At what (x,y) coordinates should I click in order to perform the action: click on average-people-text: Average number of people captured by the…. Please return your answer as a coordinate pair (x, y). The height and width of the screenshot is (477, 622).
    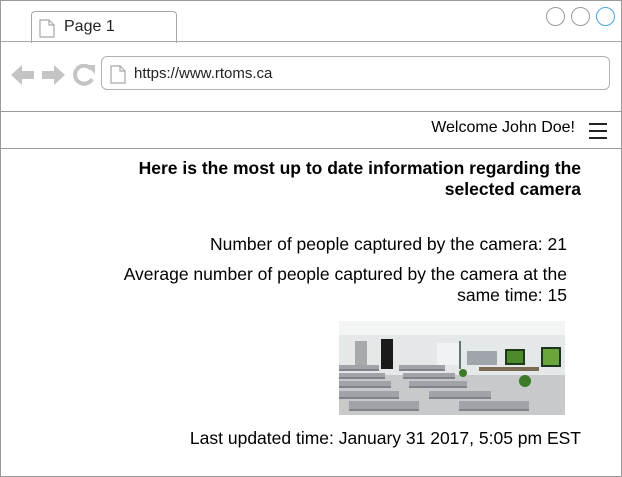
    Looking at the image, I should click on (345, 284).